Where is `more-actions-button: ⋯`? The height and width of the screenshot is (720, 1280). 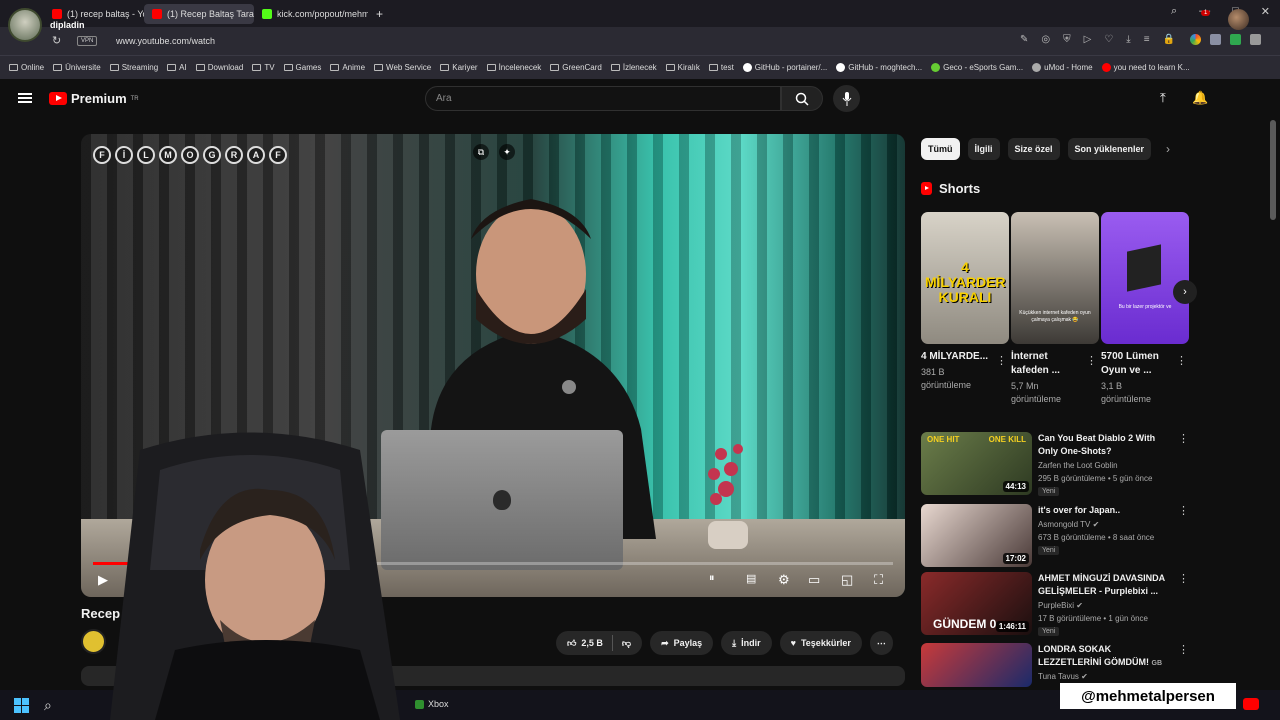
more-actions-button: ⋯ is located at coordinates (881, 643).